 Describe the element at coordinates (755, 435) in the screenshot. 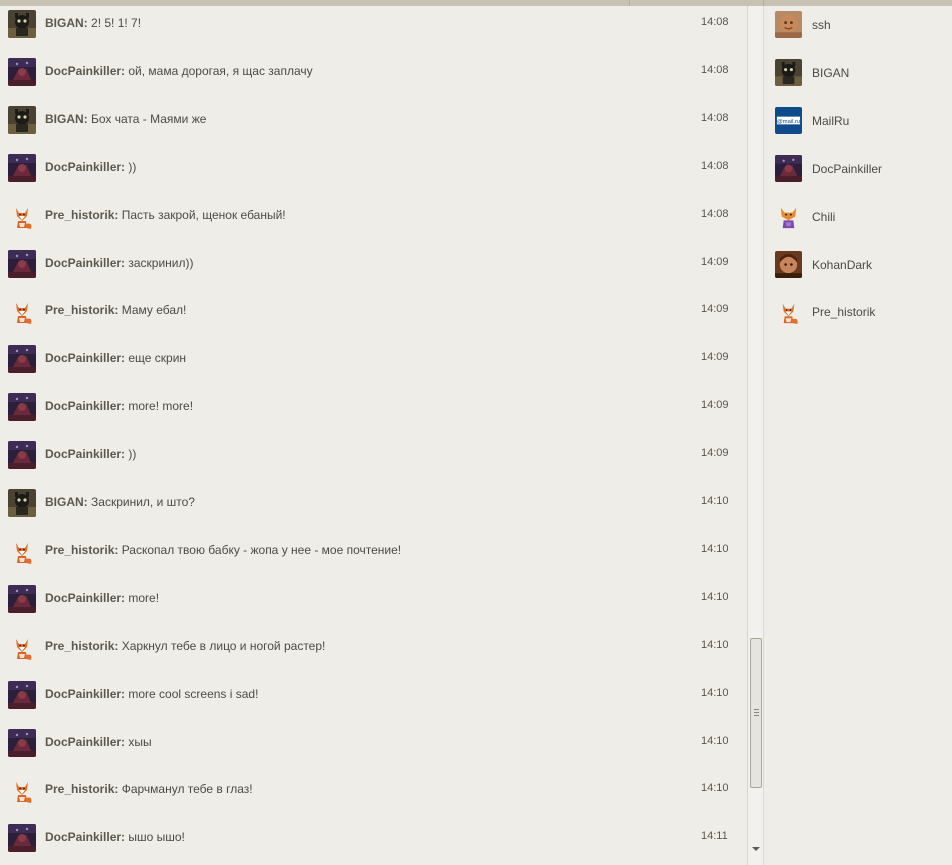

I see `chat-scrollbar` at that location.